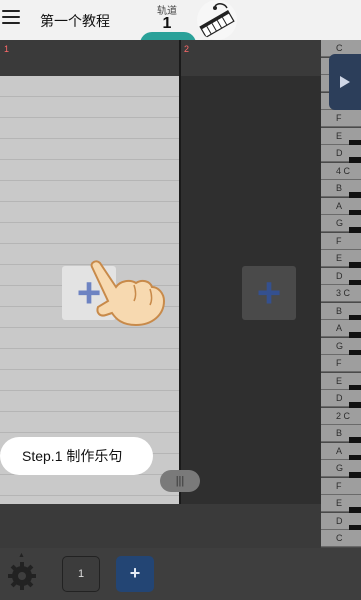  What do you see at coordinates (160, 58) in the screenshot?
I see `section-header-strip: 1 2` at bounding box center [160, 58].